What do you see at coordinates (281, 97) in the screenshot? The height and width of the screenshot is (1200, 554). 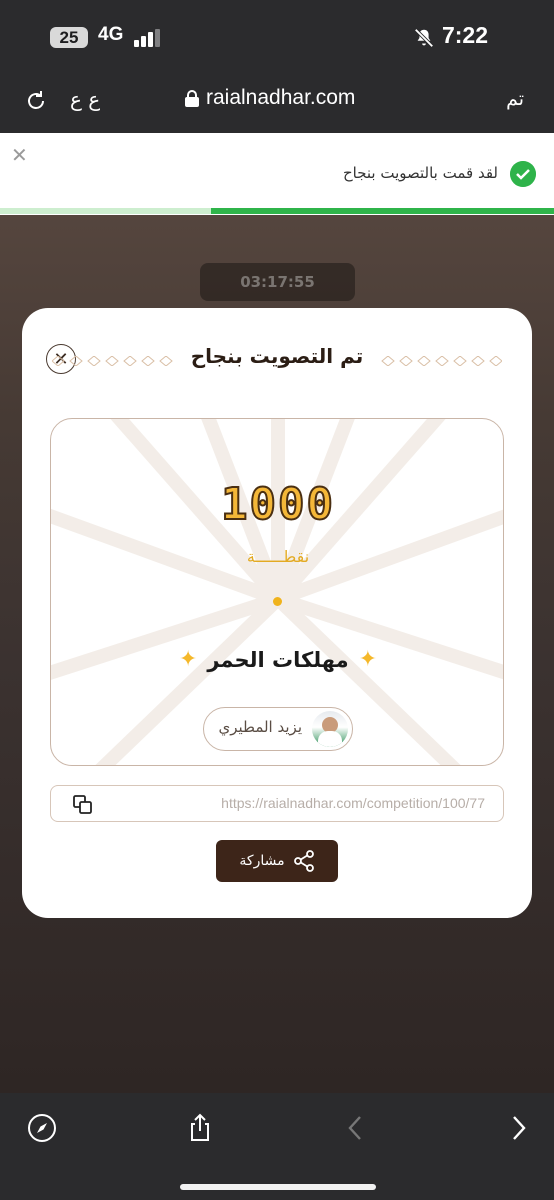 I see `url-text: raialnadhar.com` at bounding box center [281, 97].